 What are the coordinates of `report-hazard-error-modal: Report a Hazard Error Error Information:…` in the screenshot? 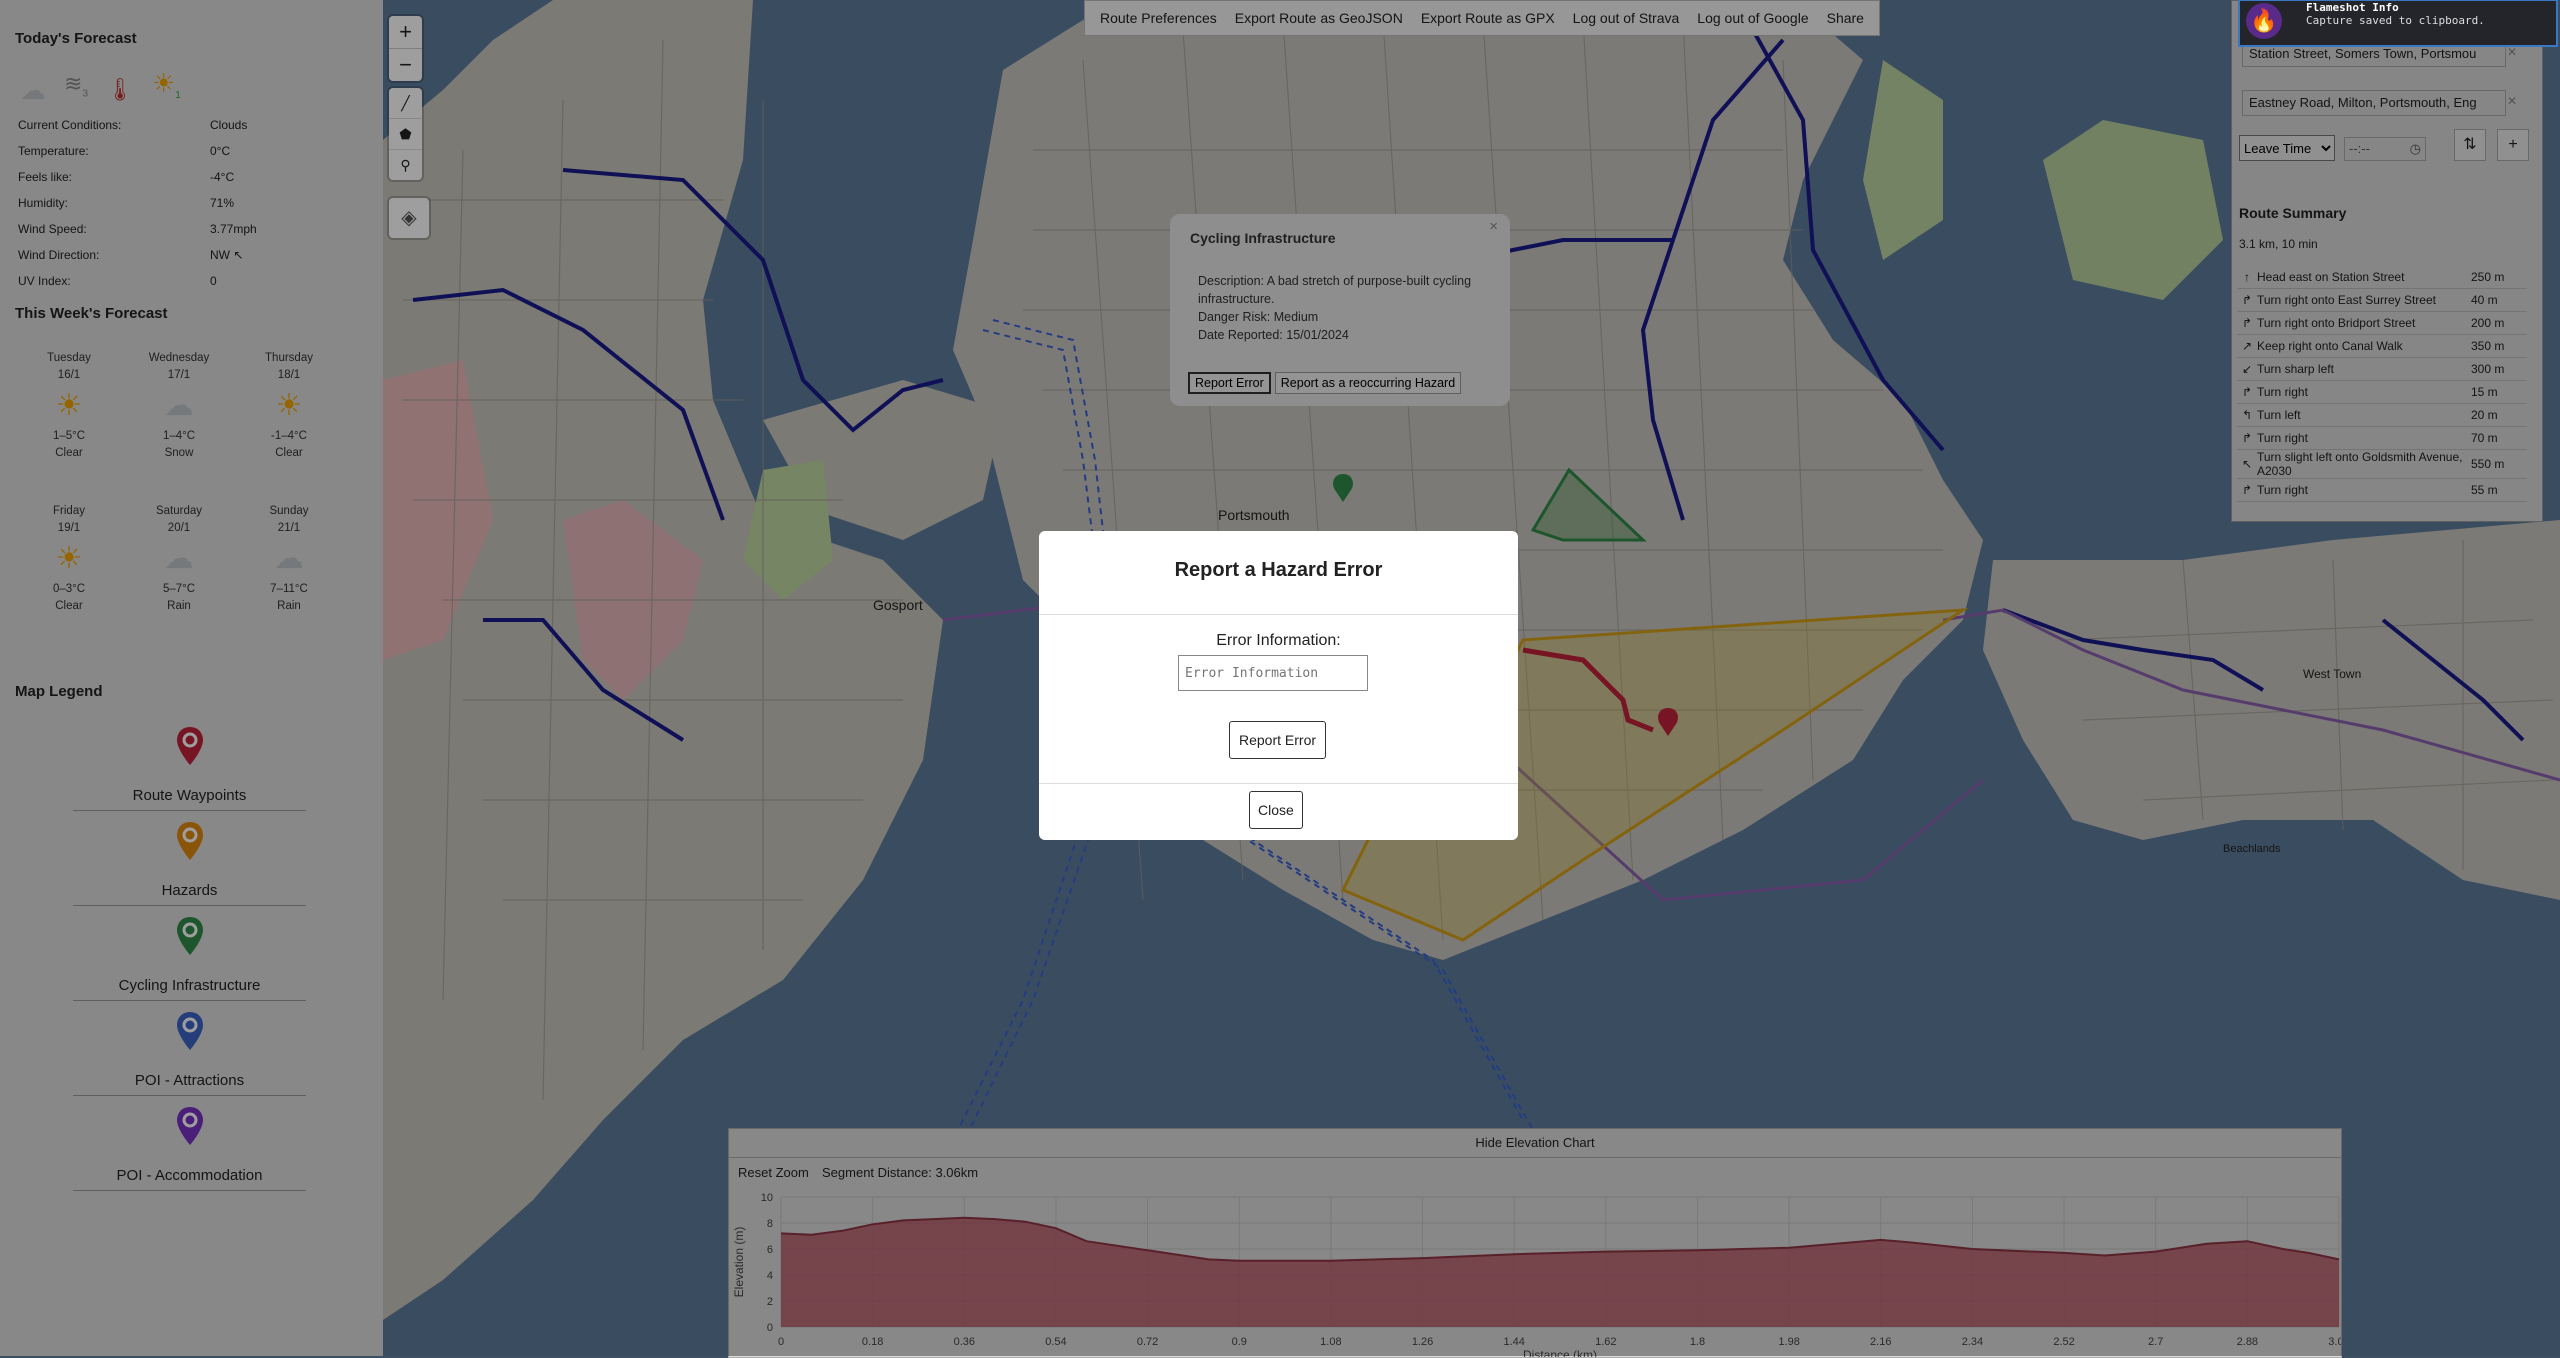 It's located at (1278, 685).